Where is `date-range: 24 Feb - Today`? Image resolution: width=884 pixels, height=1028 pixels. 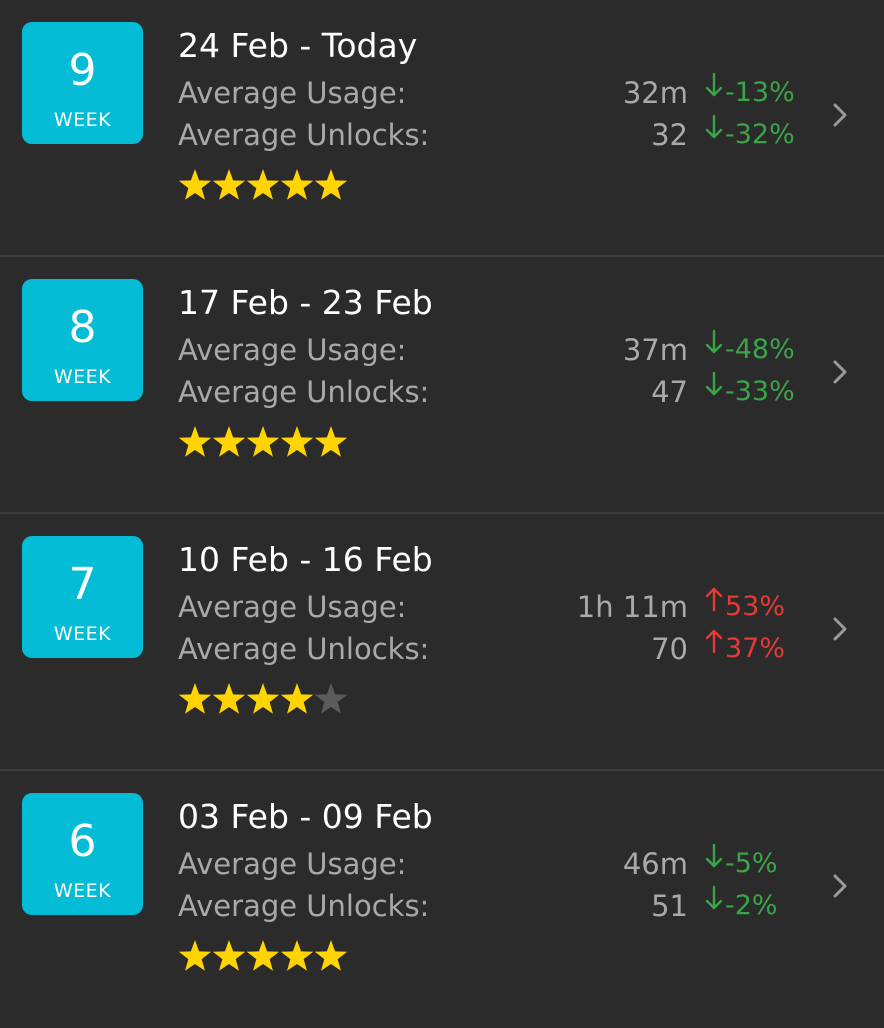
date-range: 24 Feb - Today is located at coordinates (298, 45).